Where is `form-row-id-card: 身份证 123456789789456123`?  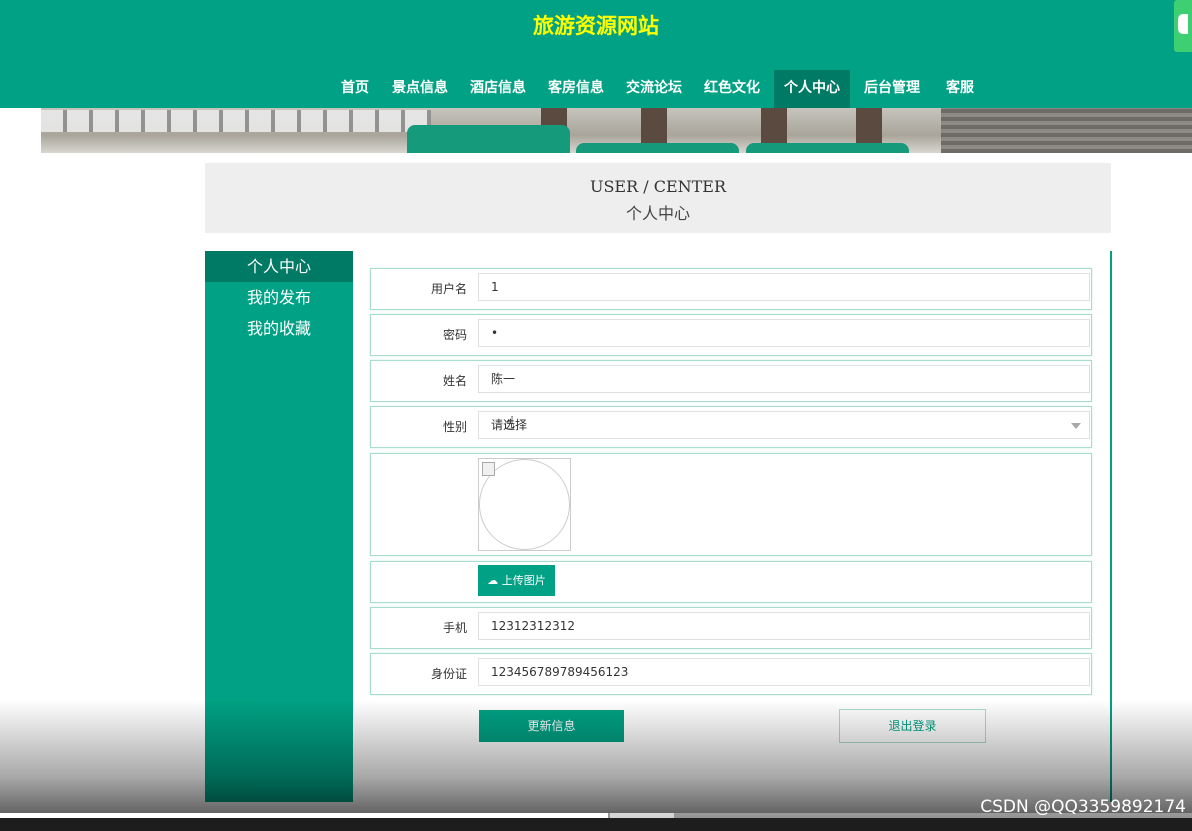 form-row-id-card: 身份证 123456789789456123 is located at coordinates (731, 674).